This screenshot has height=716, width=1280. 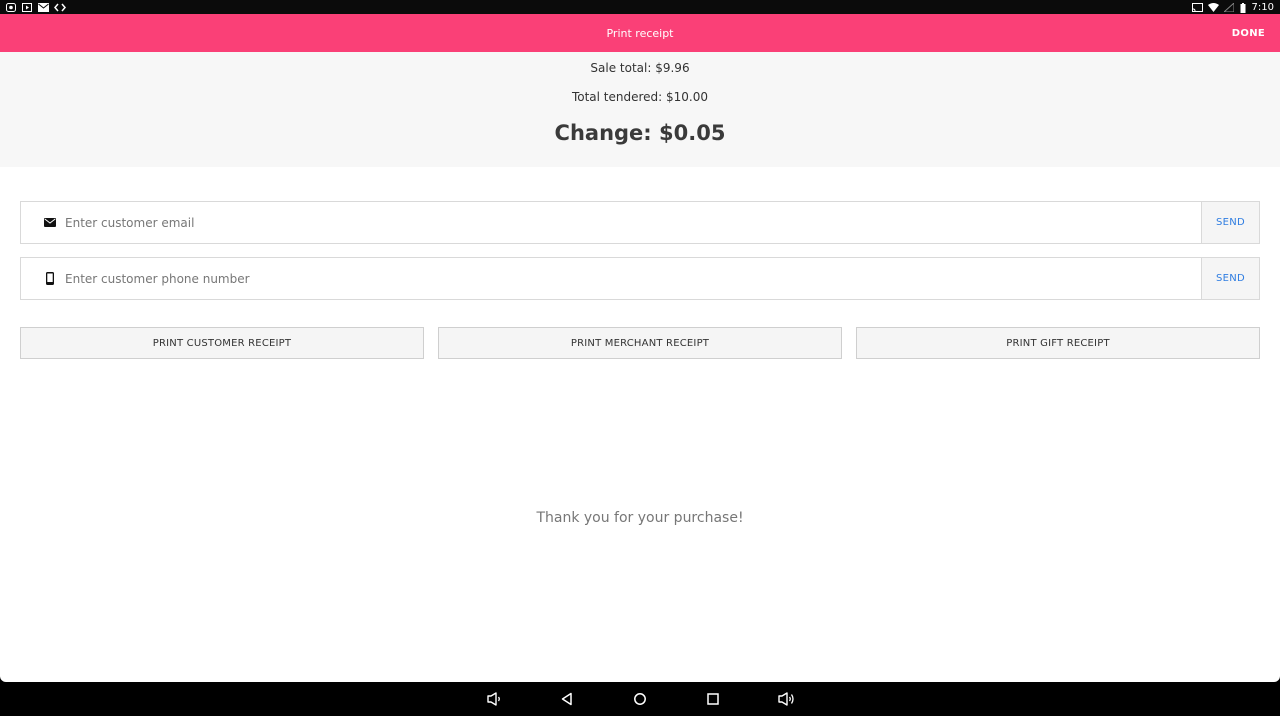 I want to click on media-icon, so click(x=27, y=7).